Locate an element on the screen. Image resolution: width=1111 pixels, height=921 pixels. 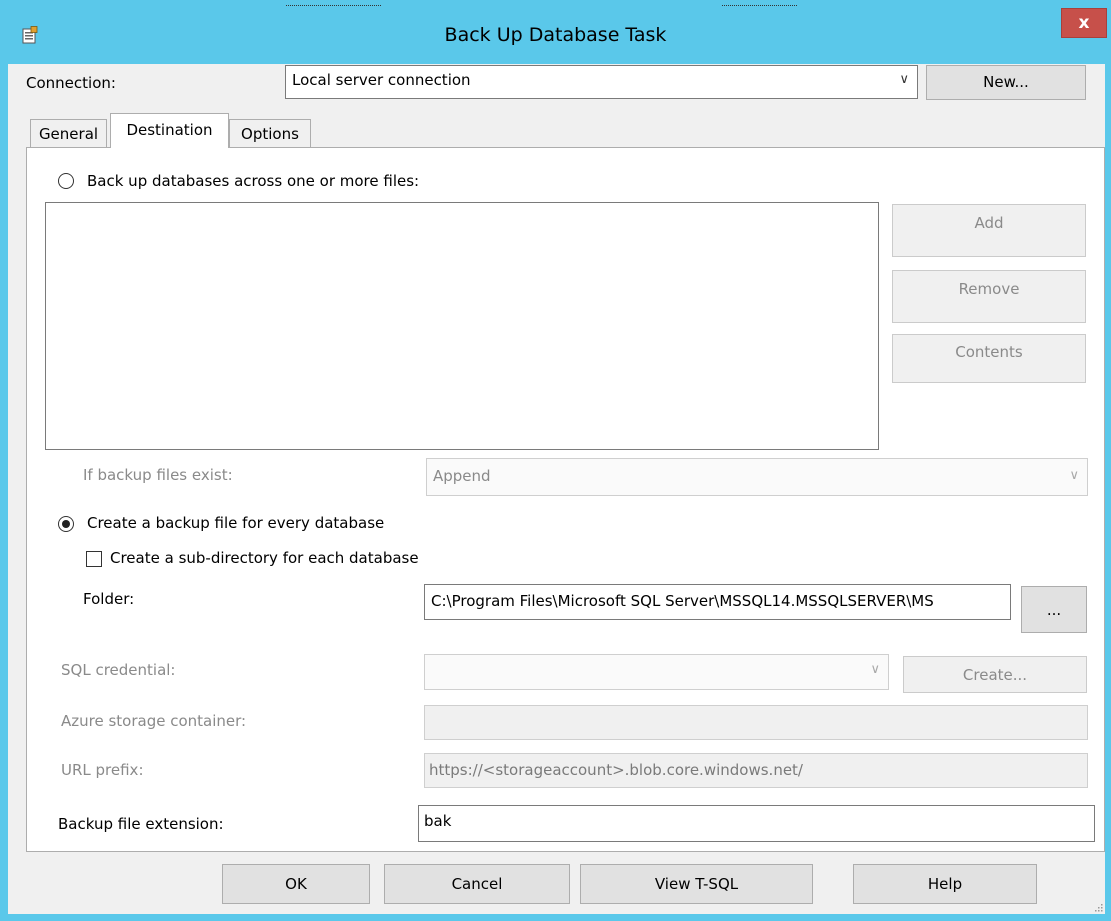
azure-container-input is located at coordinates (756, 722).